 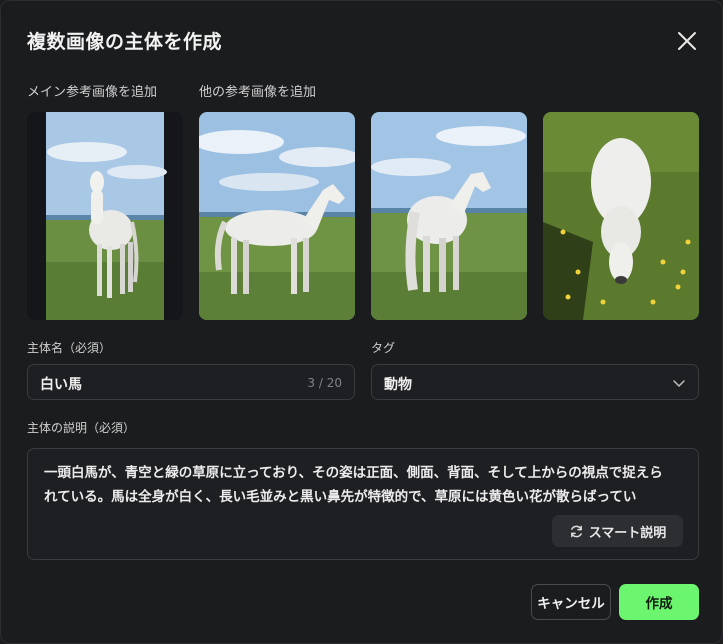 What do you see at coordinates (191, 382) in the screenshot?
I see `subject-name-input: 白い馬 3 / 20` at bounding box center [191, 382].